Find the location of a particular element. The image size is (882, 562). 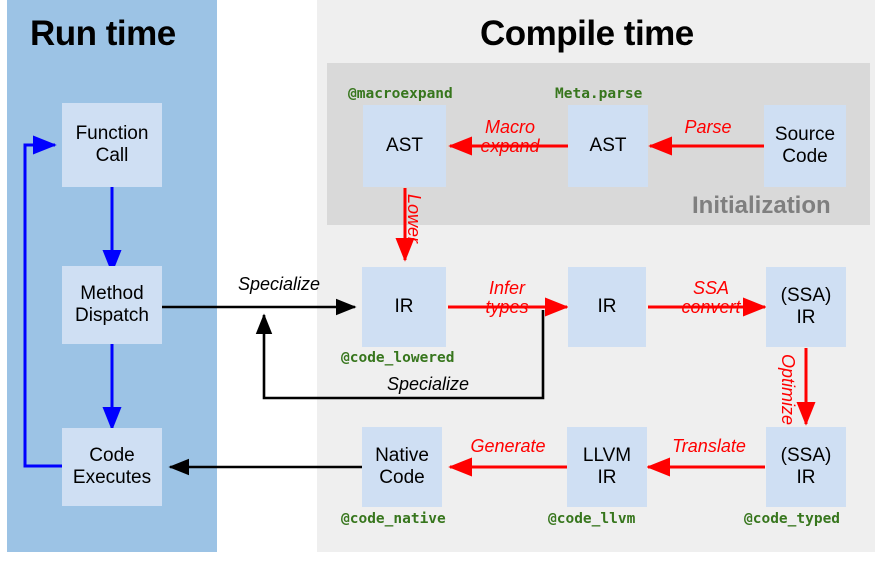

node-ssa-ir-optimized-label: (SSA) IR is located at coordinates (806, 466).